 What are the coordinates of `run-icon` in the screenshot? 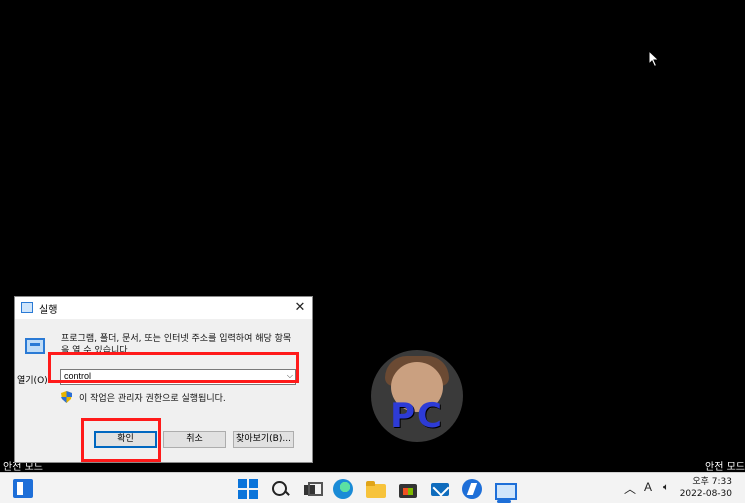 It's located at (27, 307).